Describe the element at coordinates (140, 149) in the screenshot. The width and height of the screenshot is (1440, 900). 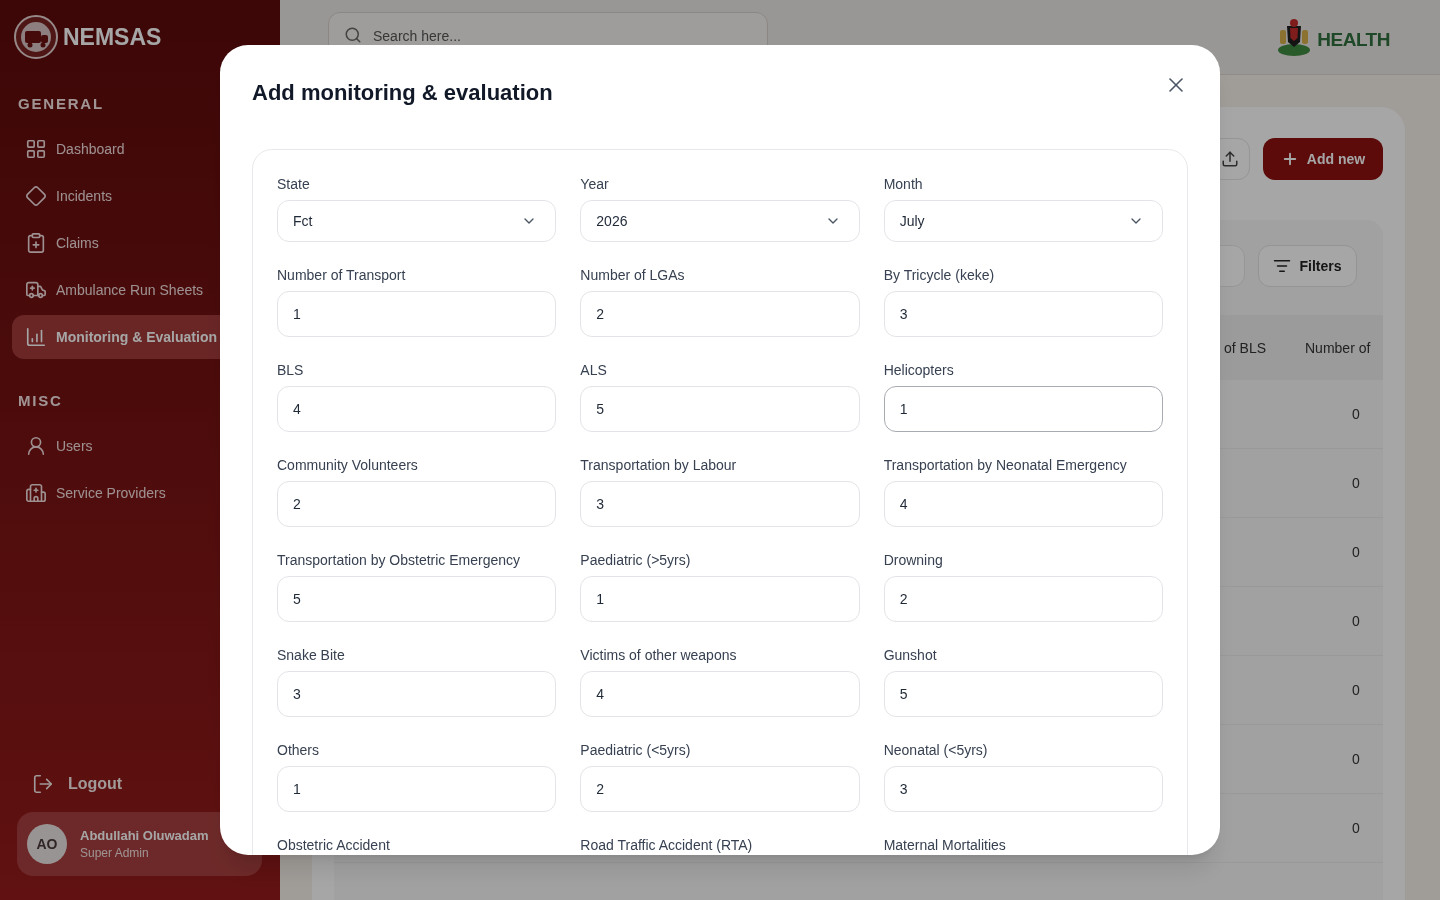
I see `nav-item: Dashboard` at that location.